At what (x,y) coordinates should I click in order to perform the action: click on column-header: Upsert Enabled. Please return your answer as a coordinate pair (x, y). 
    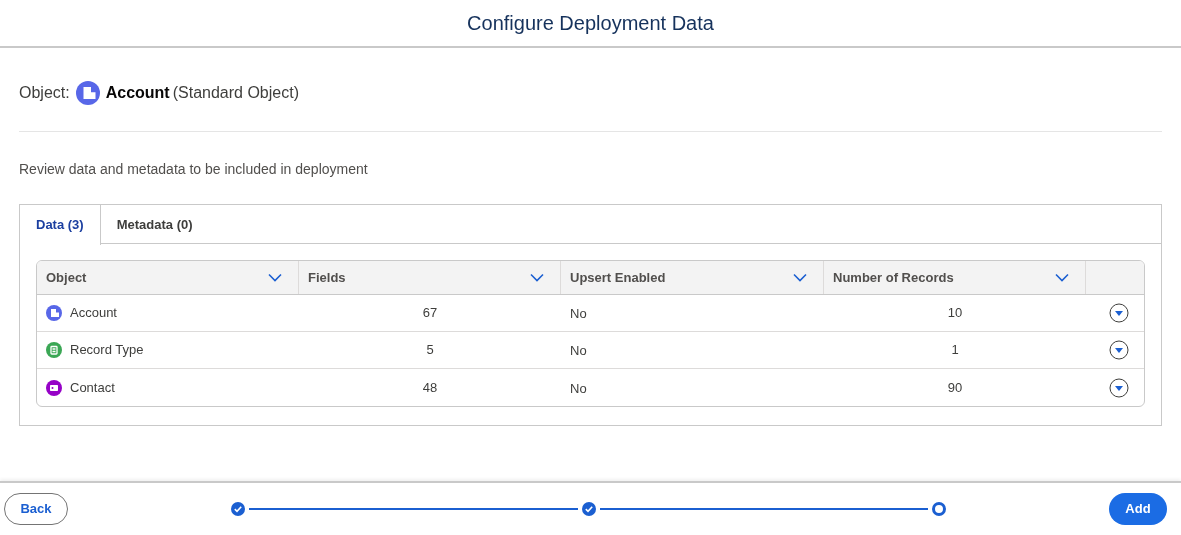
    Looking at the image, I should click on (692, 277).